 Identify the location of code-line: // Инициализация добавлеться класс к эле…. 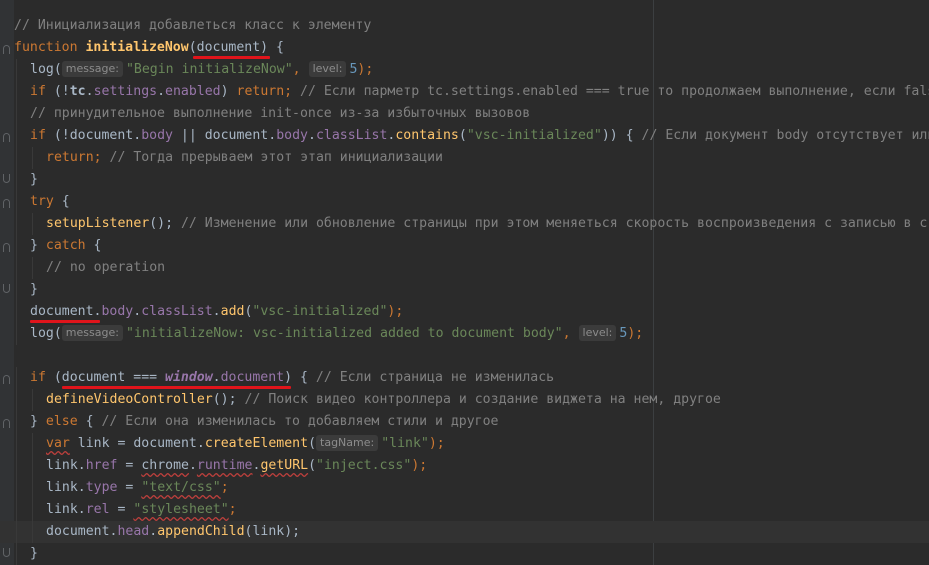
(464, 26).